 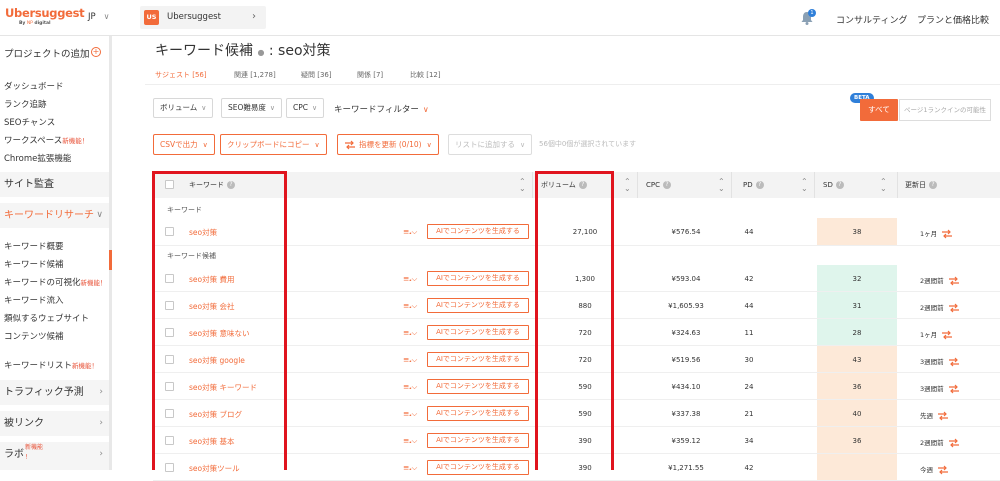 What do you see at coordinates (950, 415) in the screenshot?
I see `updated-cell: 先週` at bounding box center [950, 415].